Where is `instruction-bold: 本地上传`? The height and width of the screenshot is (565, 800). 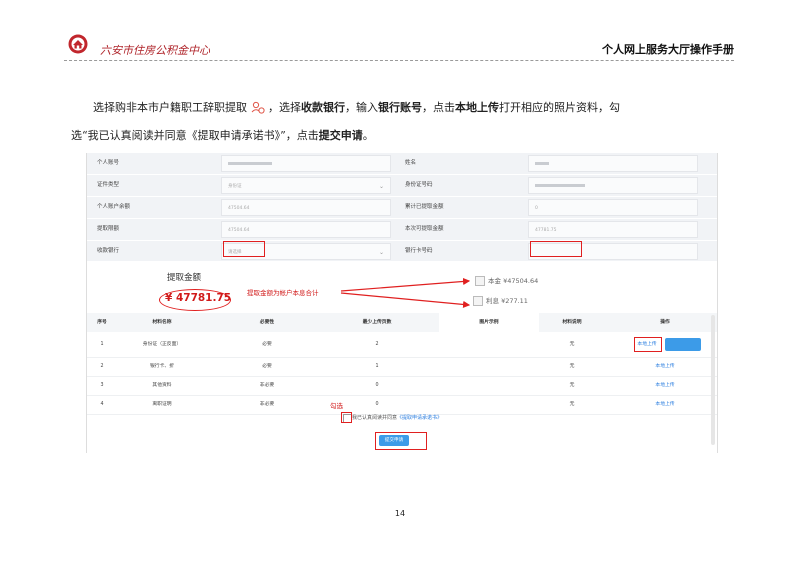 instruction-bold: 本地上传 is located at coordinates (477, 107).